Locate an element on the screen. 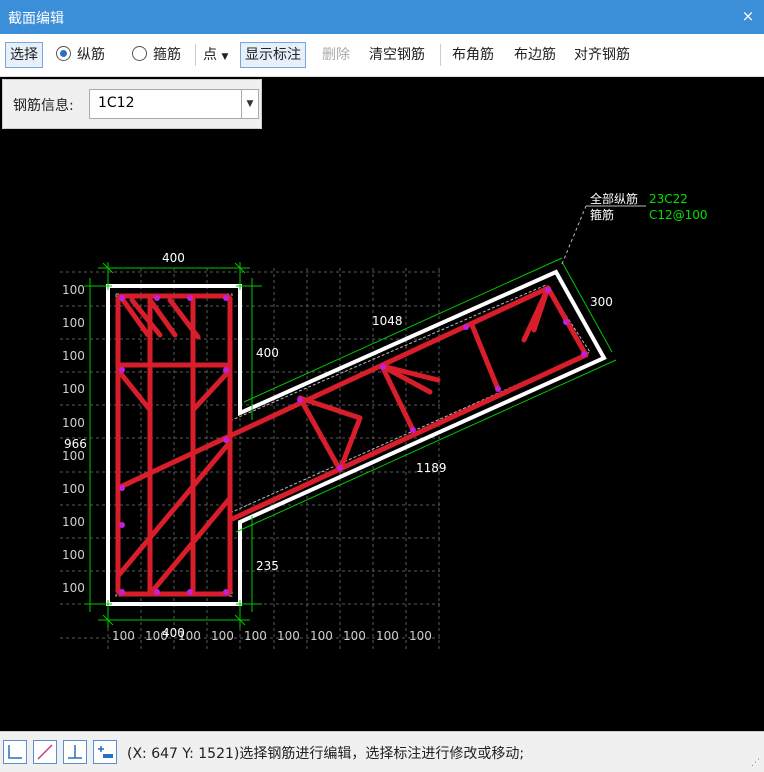 This screenshot has height=772, width=764. dim-arm-end: 300 is located at coordinates (601, 302).